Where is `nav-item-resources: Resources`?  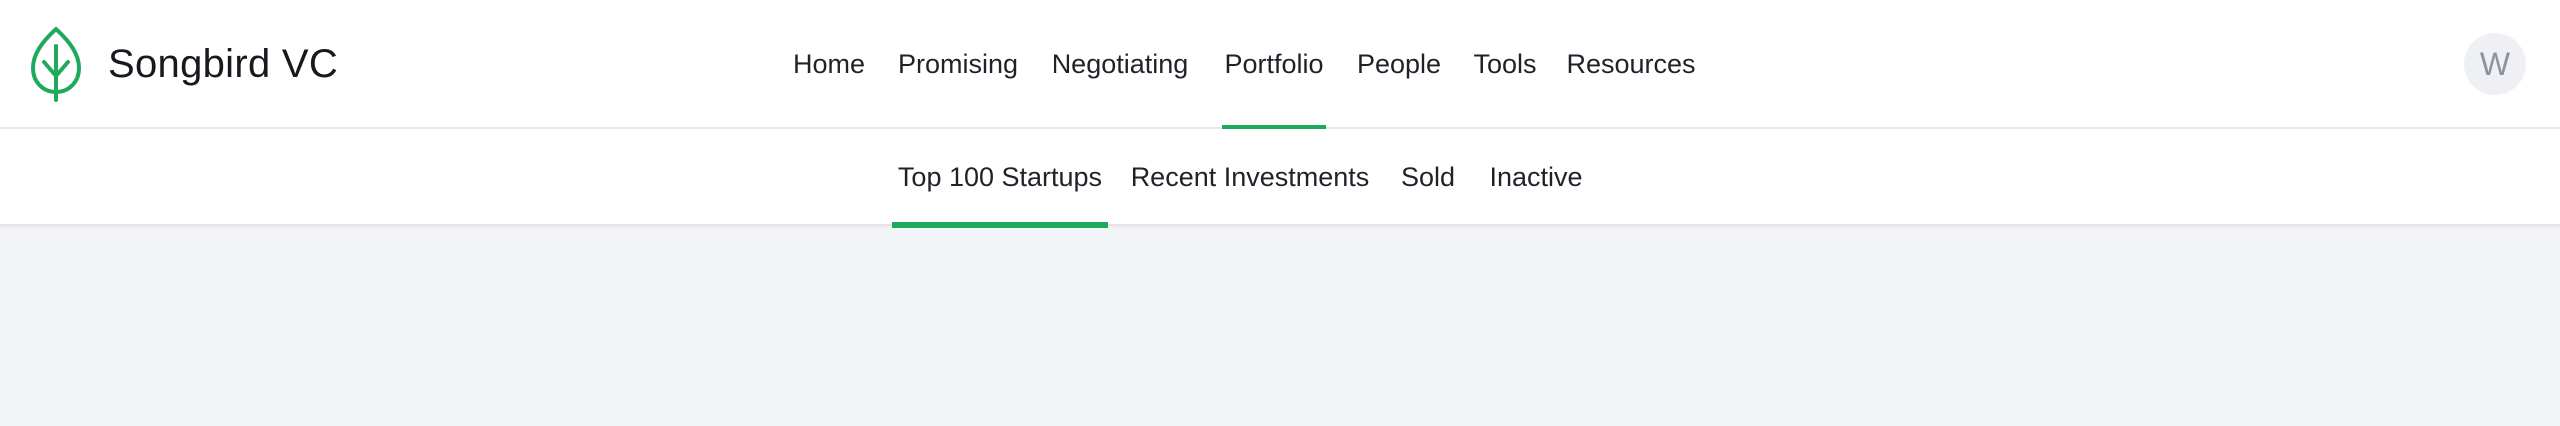
nav-item-resources: Resources is located at coordinates (1631, 64).